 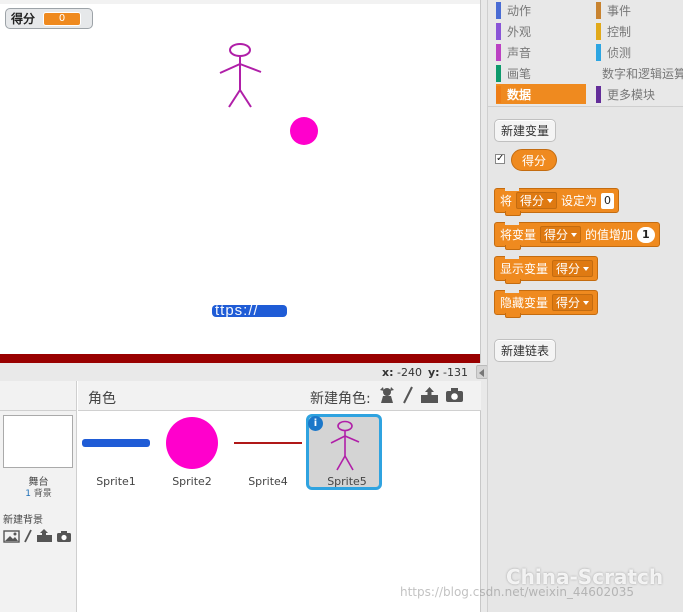 What do you see at coordinates (42, 494) in the screenshot?
I see `backdrop-count-label: 背景` at bounding box center [42, 494].